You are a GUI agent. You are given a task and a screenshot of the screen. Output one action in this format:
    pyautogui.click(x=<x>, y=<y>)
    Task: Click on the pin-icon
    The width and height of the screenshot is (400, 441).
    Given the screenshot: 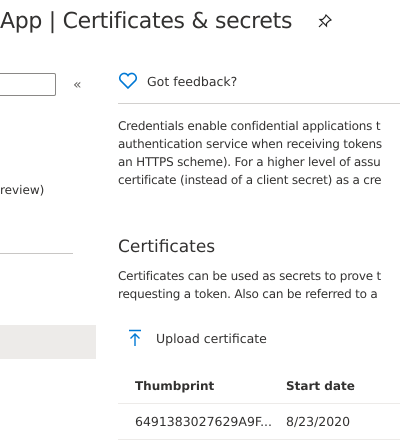 What is the action you would take?
    pyautogui.click(x=325, y=21)
    